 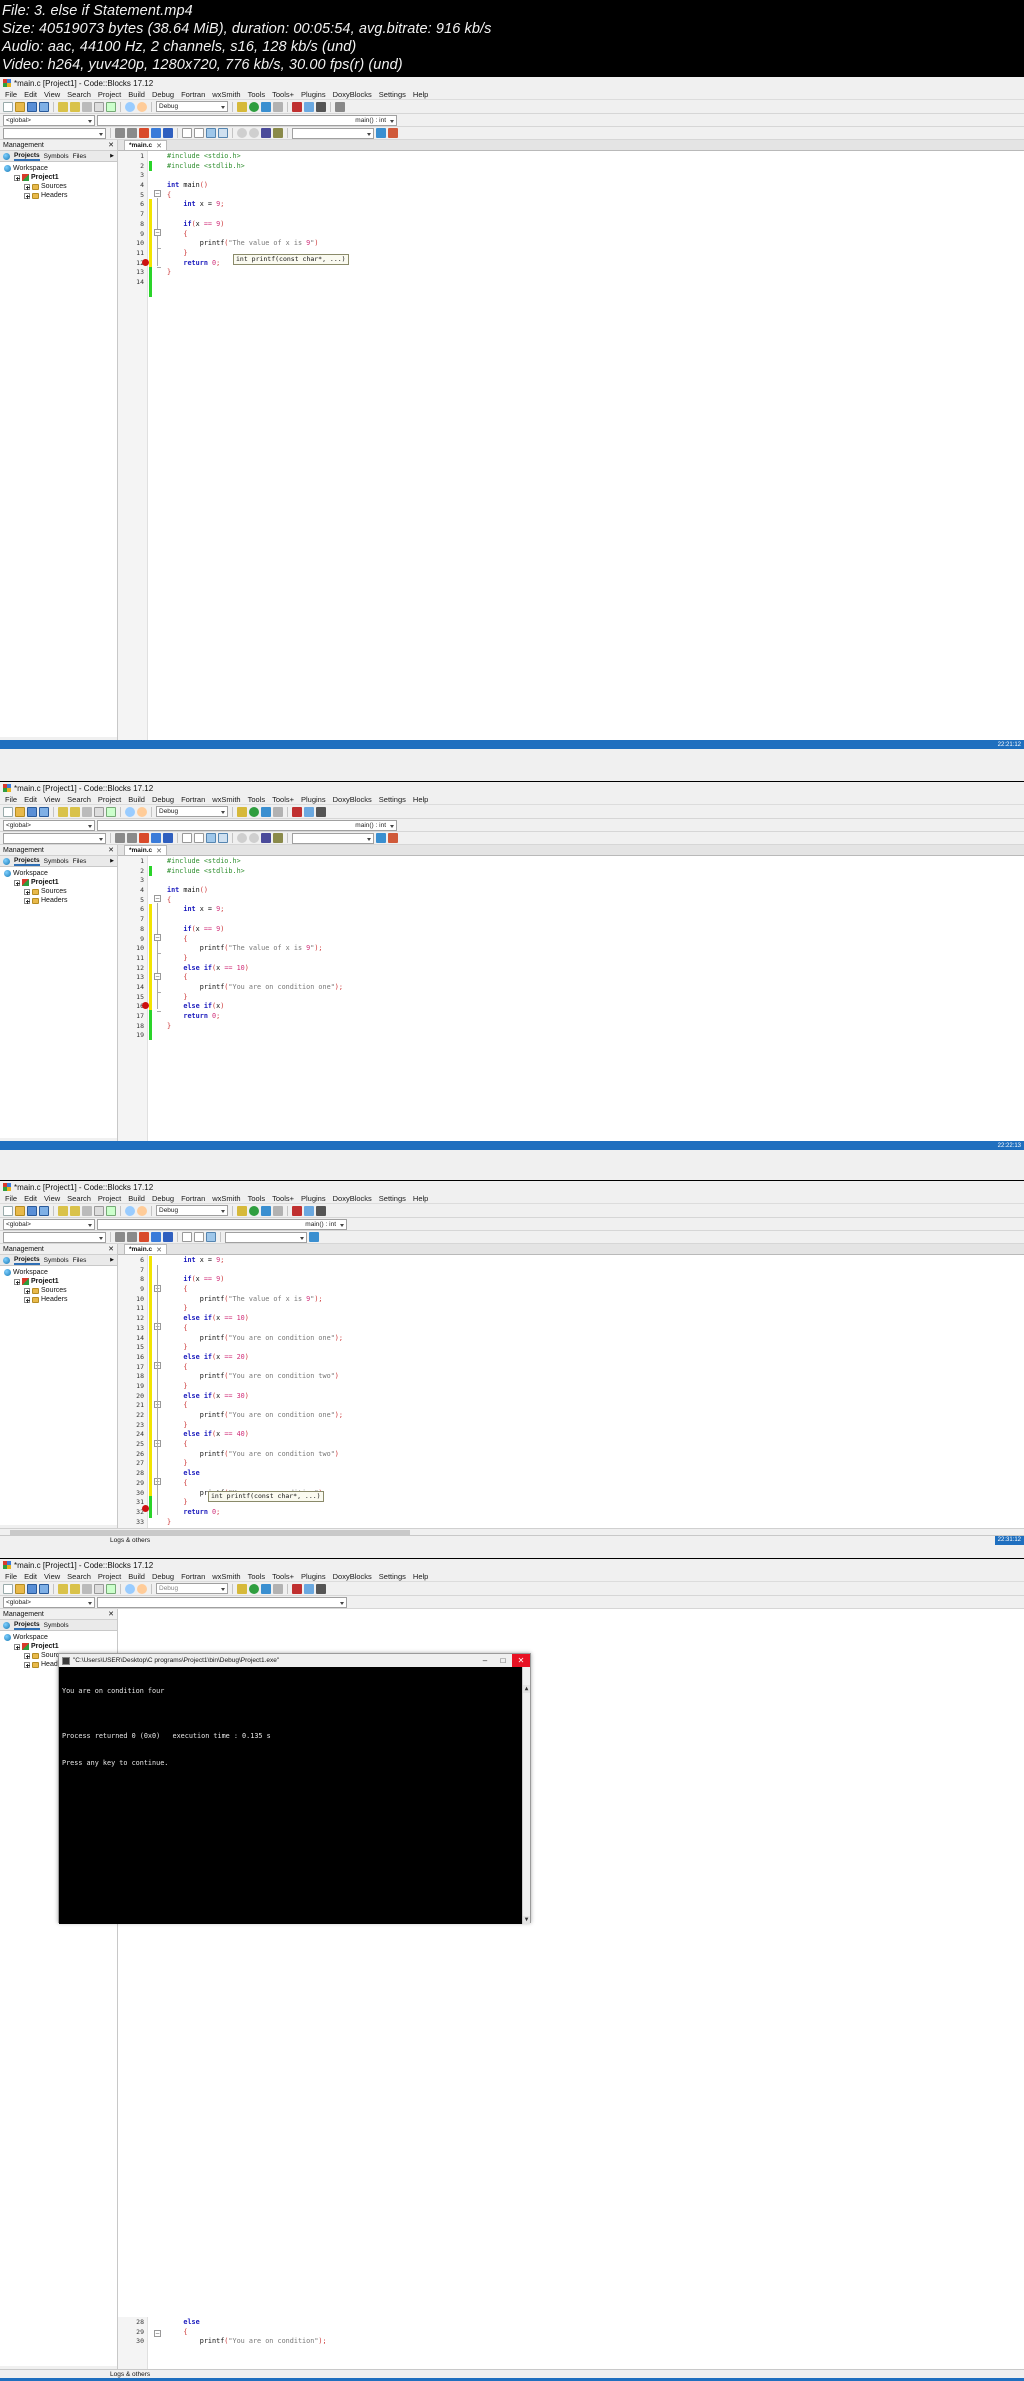 I want to click on tab-symbols: Symbols, so click(x=56, y=1260).